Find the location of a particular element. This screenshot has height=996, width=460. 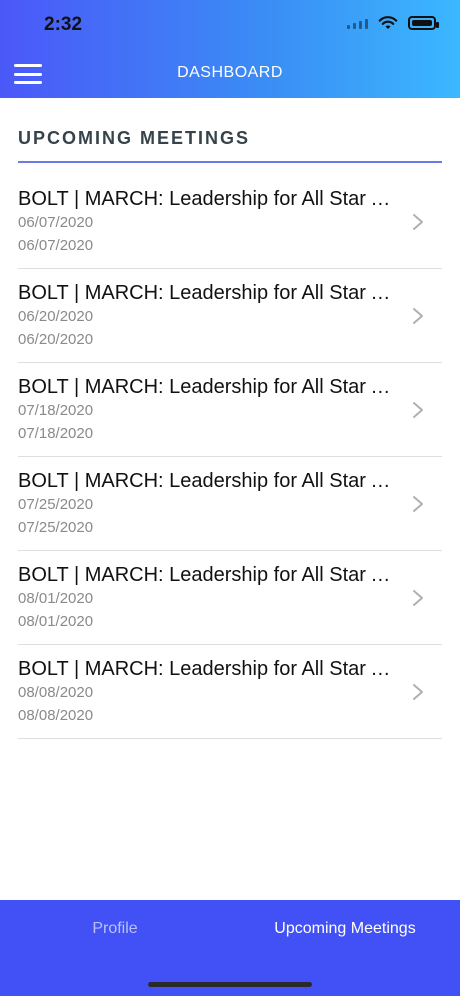

cellular-signal-icon is located at coordinates (357, 23).